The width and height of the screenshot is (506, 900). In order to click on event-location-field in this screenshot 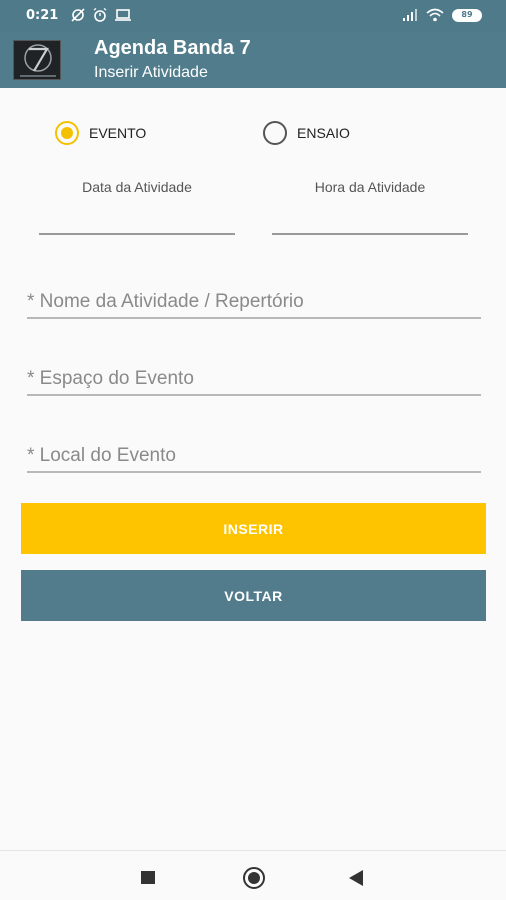, I will do `click(254, 457)`.